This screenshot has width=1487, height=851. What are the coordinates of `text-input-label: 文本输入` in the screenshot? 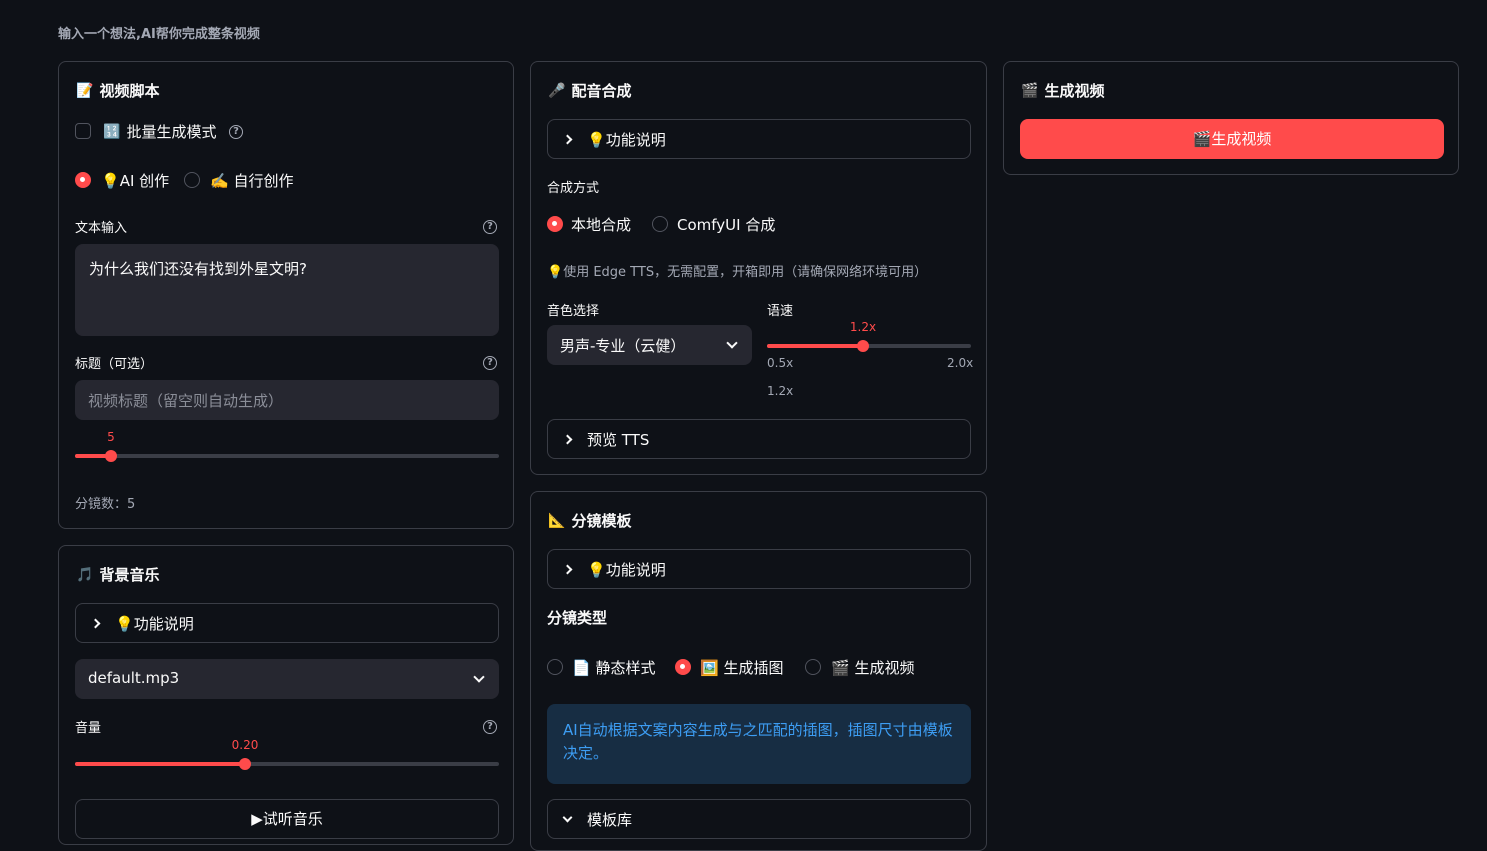 It's located at (101, 228).